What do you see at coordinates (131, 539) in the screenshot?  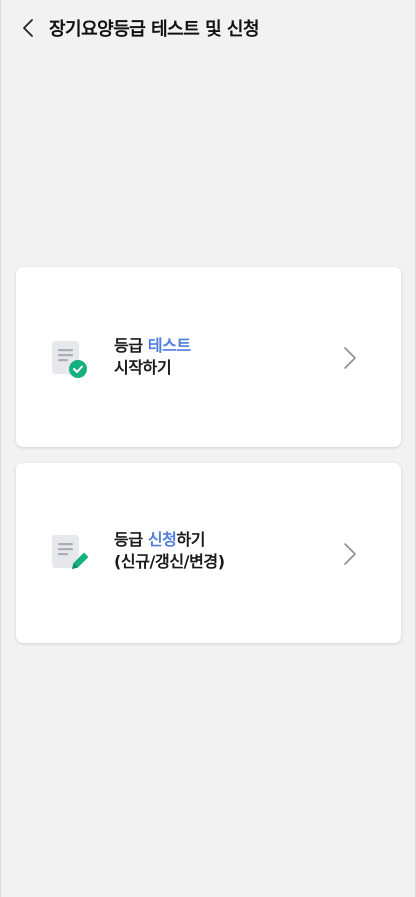 I see `grade-apply-line1-prefix: 등급` at bounding box center [131, 539].